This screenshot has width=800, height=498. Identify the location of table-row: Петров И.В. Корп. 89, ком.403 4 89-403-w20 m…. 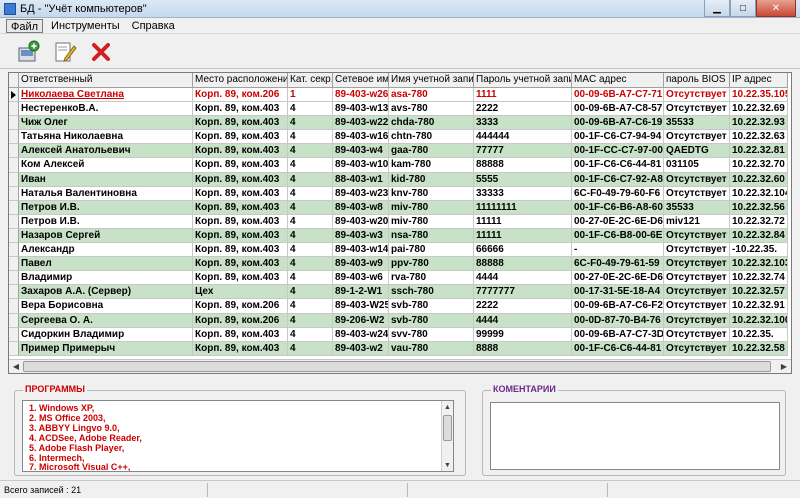
(398, 221).